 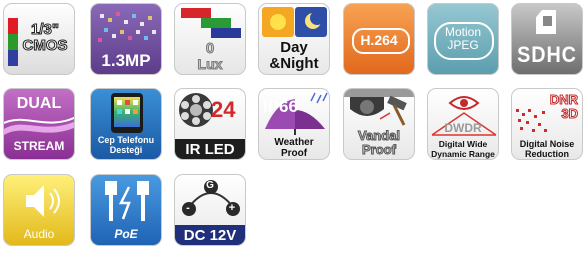 I want to click on motion-jpeg-feature-tile: Motion JPEG, so click(x=463, y=39).